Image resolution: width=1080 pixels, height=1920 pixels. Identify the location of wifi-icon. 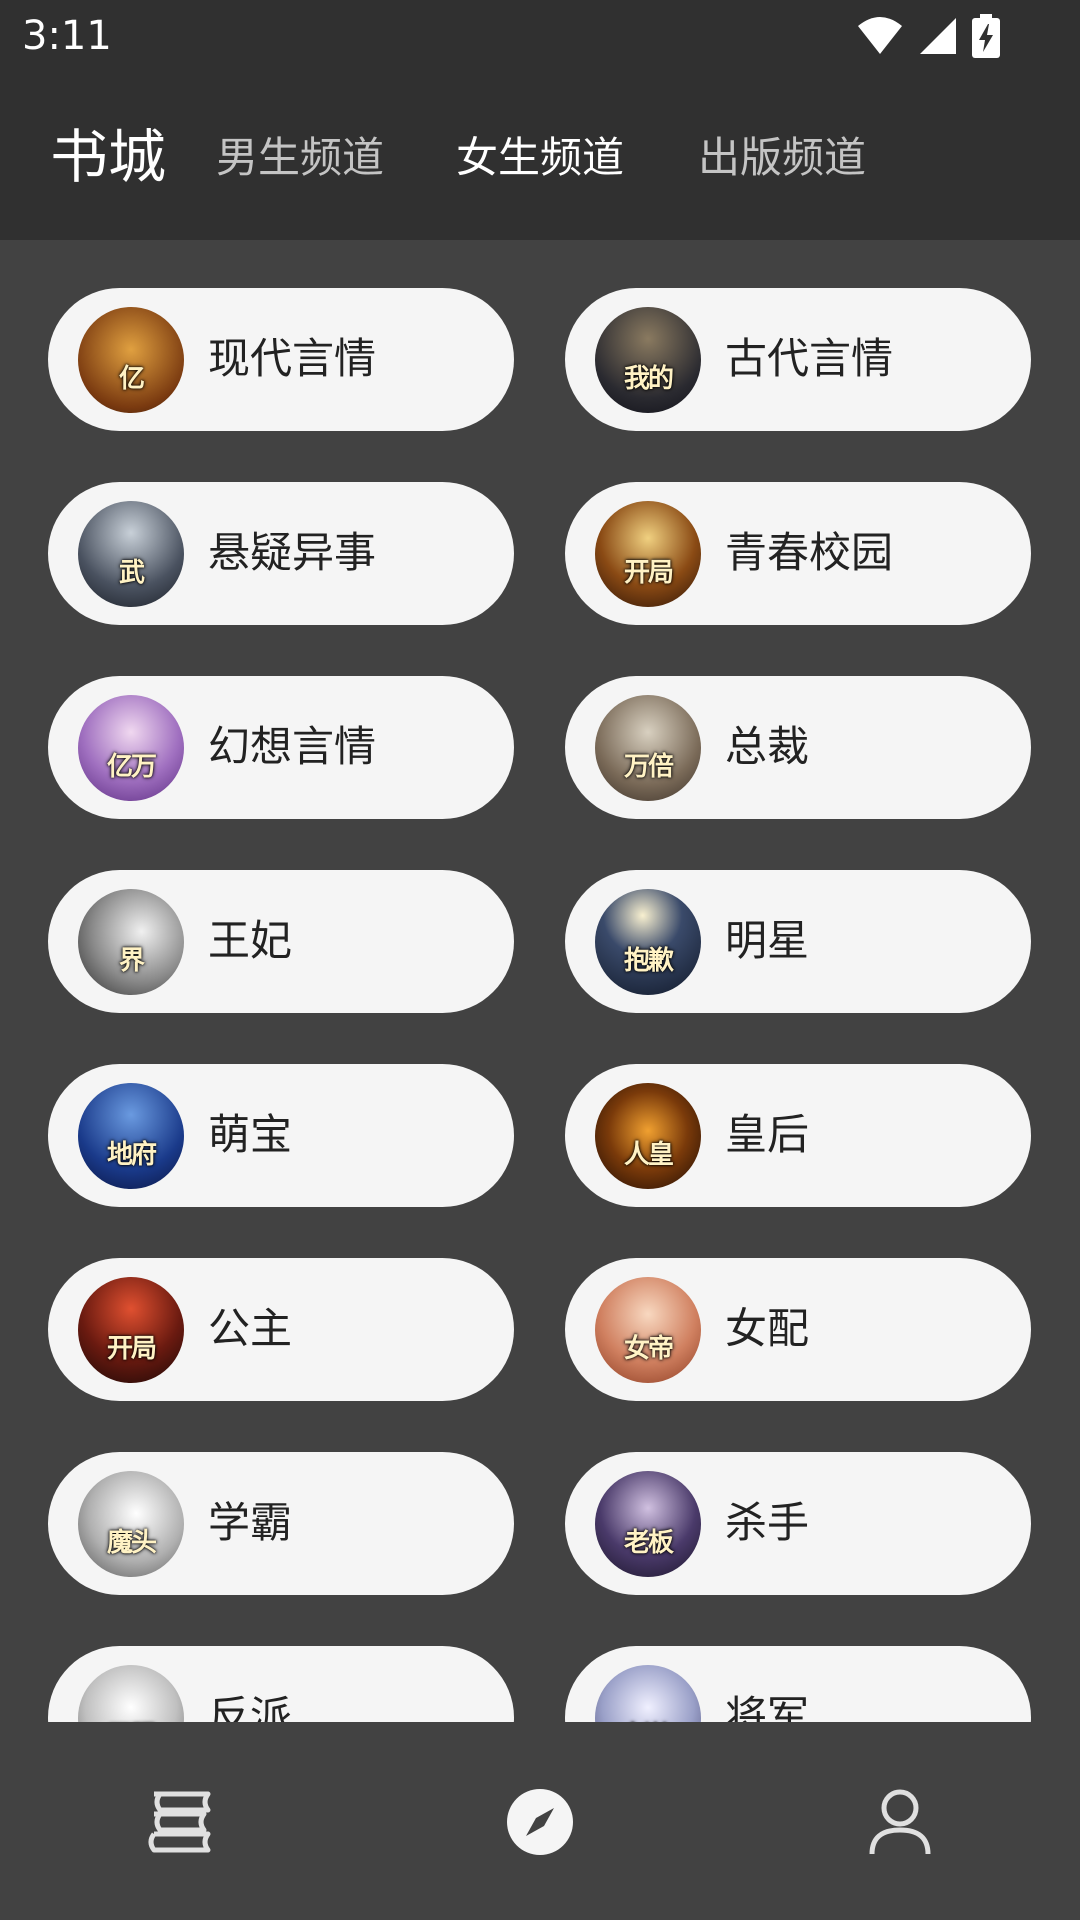
(880, 35).